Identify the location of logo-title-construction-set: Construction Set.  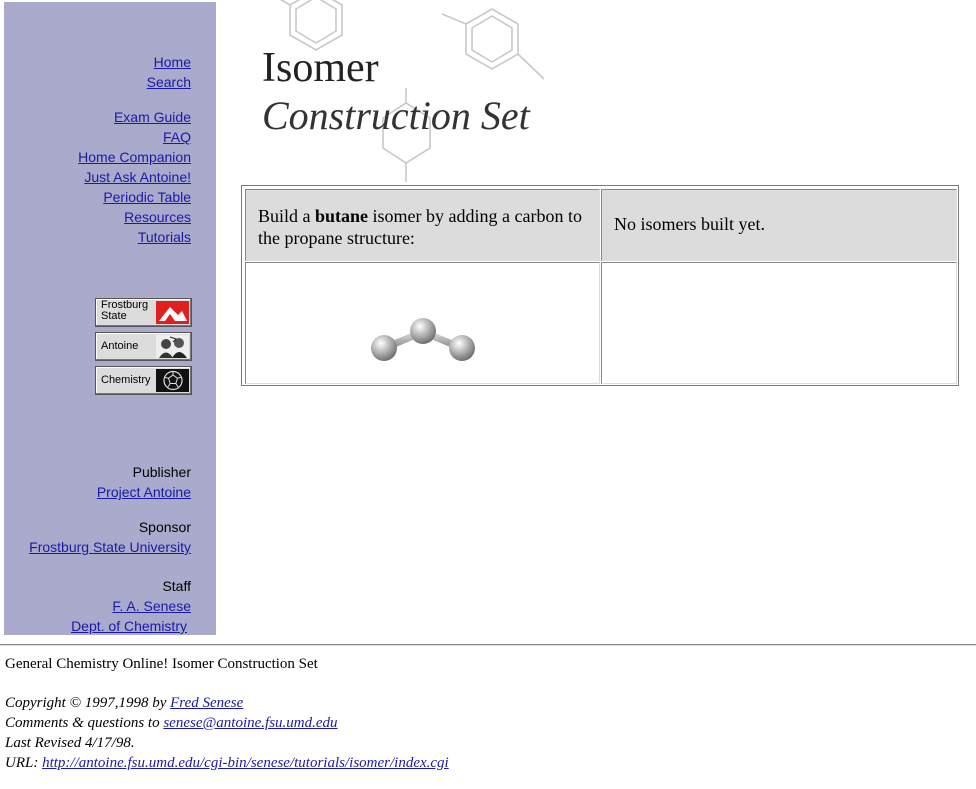
(396, 115).